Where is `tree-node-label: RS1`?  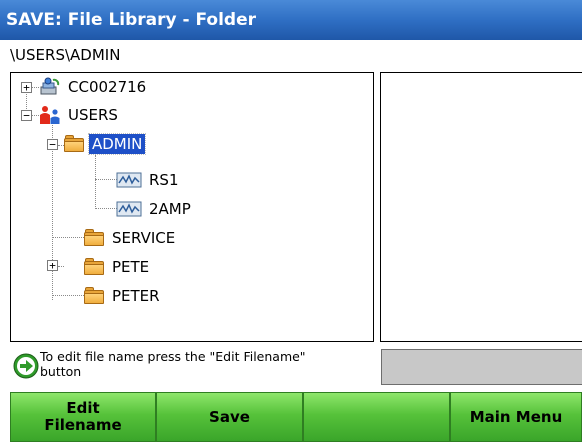 tree-node-label: RS1 is located at coordinates (164, 180).